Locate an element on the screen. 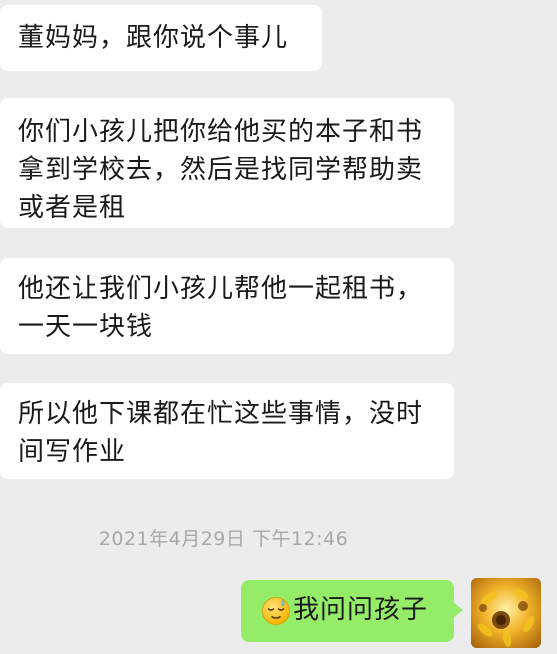 The height and width of the screenshot is (654, 557). message-text: 你们小孩儿把你给他买的本子和书 拿到学校去，然后是找同学帮助卖 或者是租 is located at coordinates (221, 170).